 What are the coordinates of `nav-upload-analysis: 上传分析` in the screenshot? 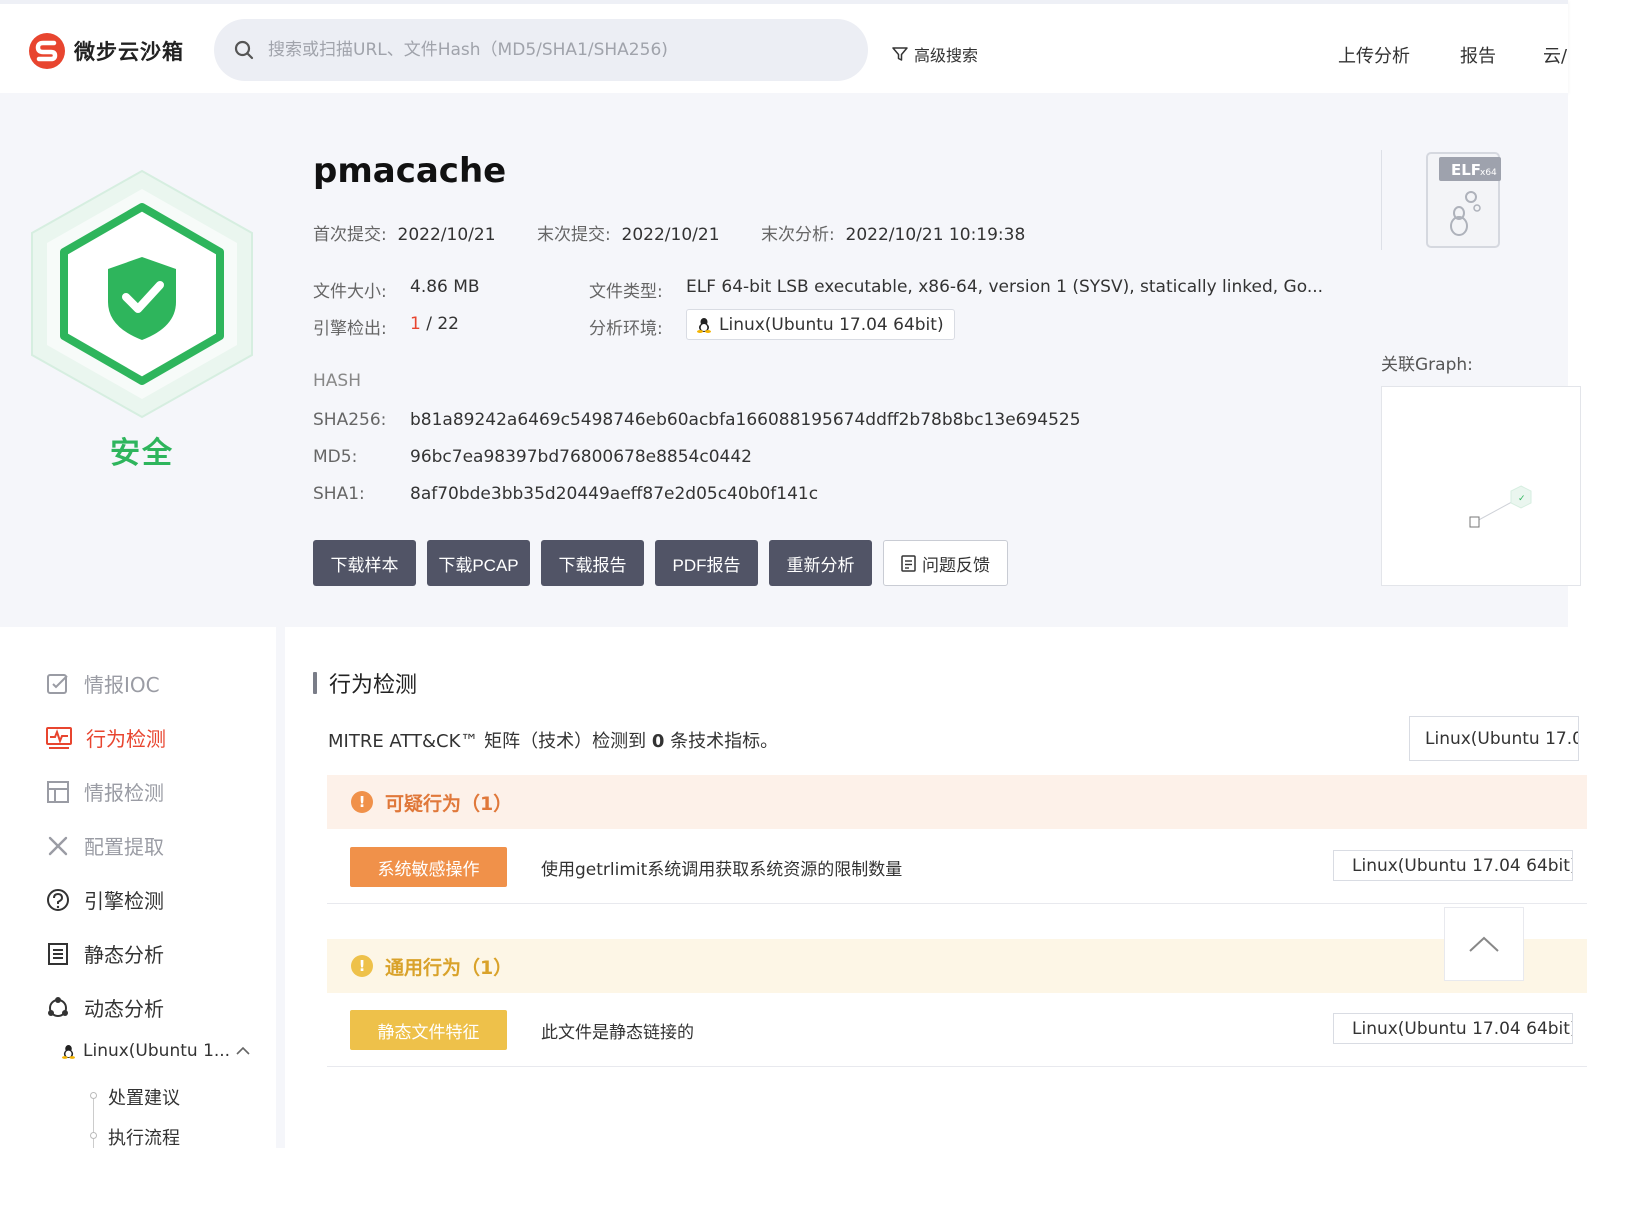 It's located at (1374, 55).